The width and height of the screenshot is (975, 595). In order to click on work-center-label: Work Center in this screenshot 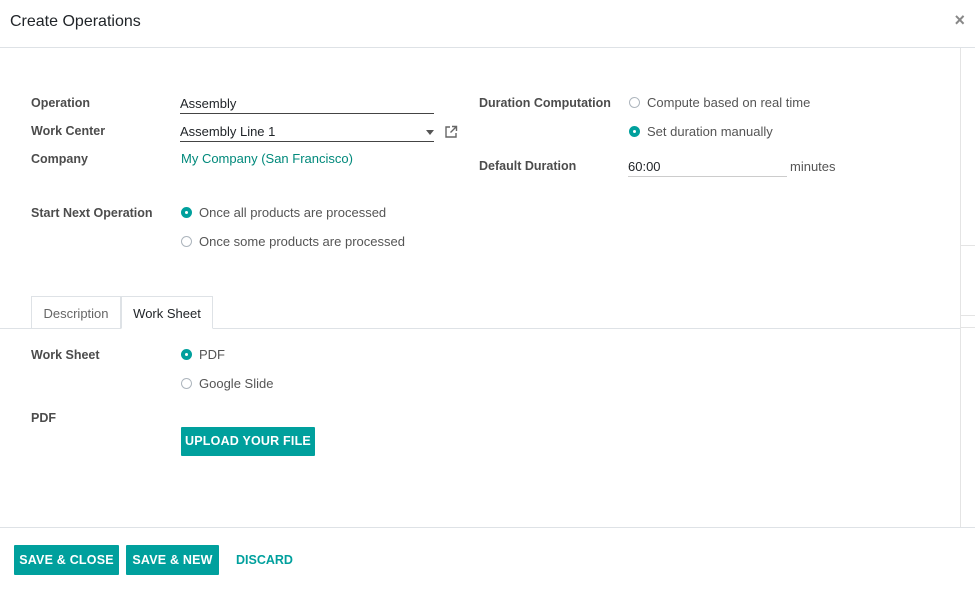, I will do `click(68, 131)`.